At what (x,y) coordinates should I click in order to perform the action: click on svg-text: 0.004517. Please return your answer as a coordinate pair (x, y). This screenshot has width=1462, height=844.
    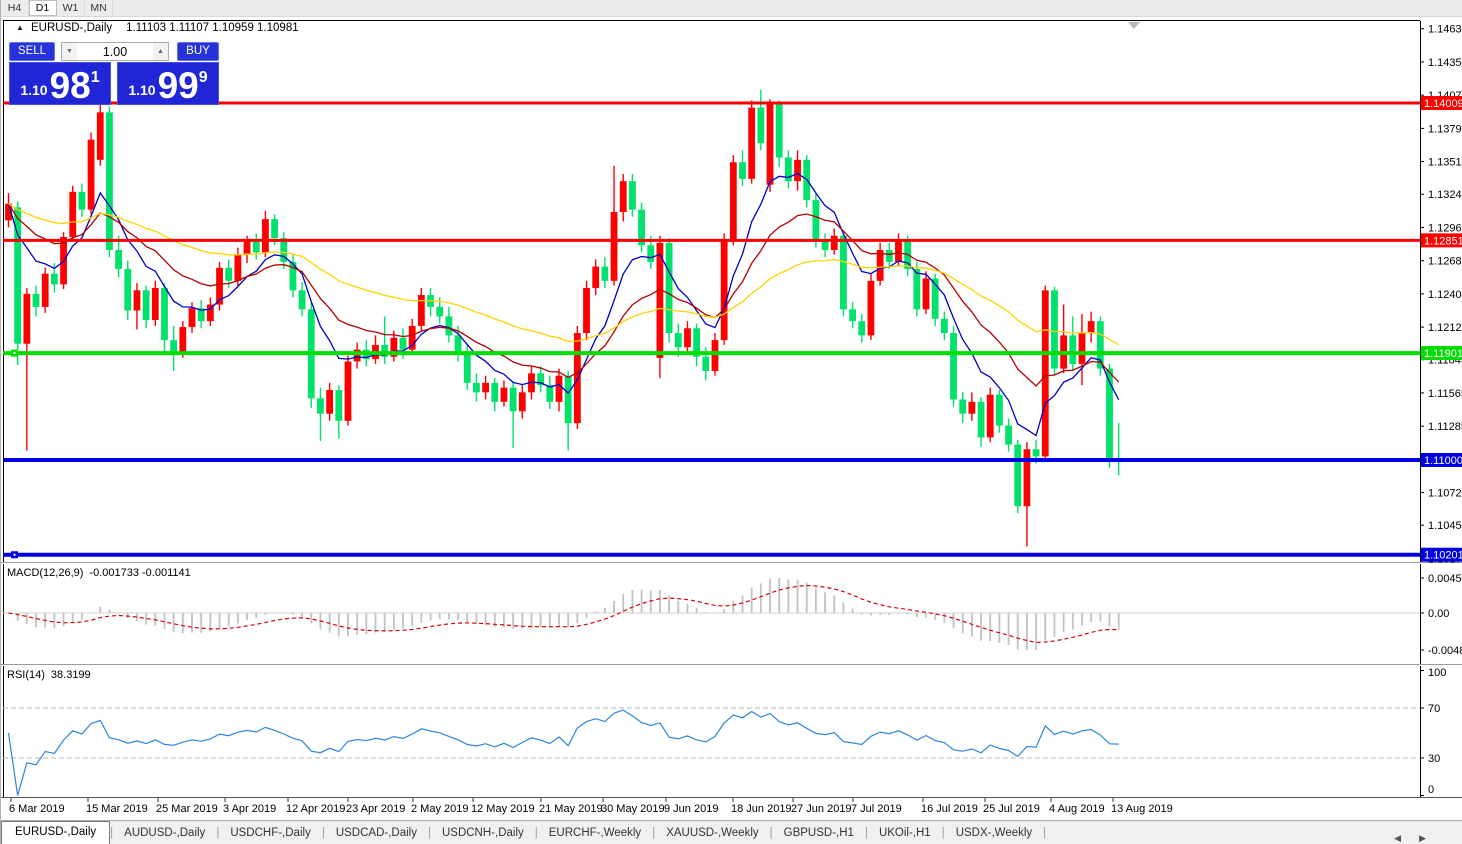
    Looking at the image, I should click on (1445, 579).